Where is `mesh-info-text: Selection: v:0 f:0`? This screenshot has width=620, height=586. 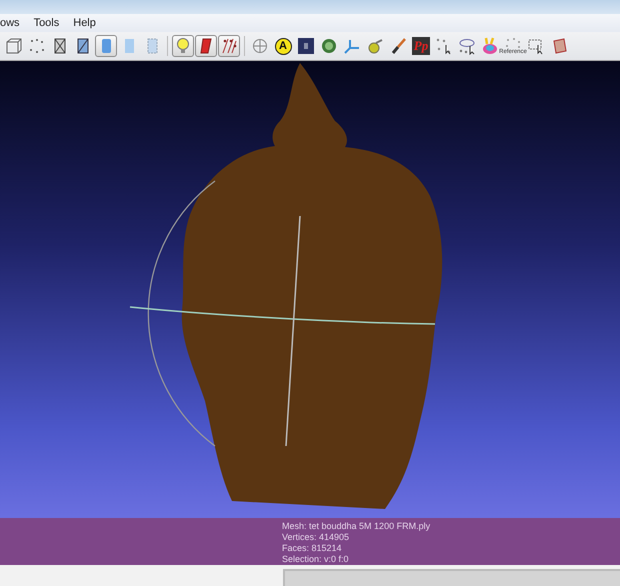 mesh-info-text: Selection: v:0 f:0 is located at coordinates (316, 559).